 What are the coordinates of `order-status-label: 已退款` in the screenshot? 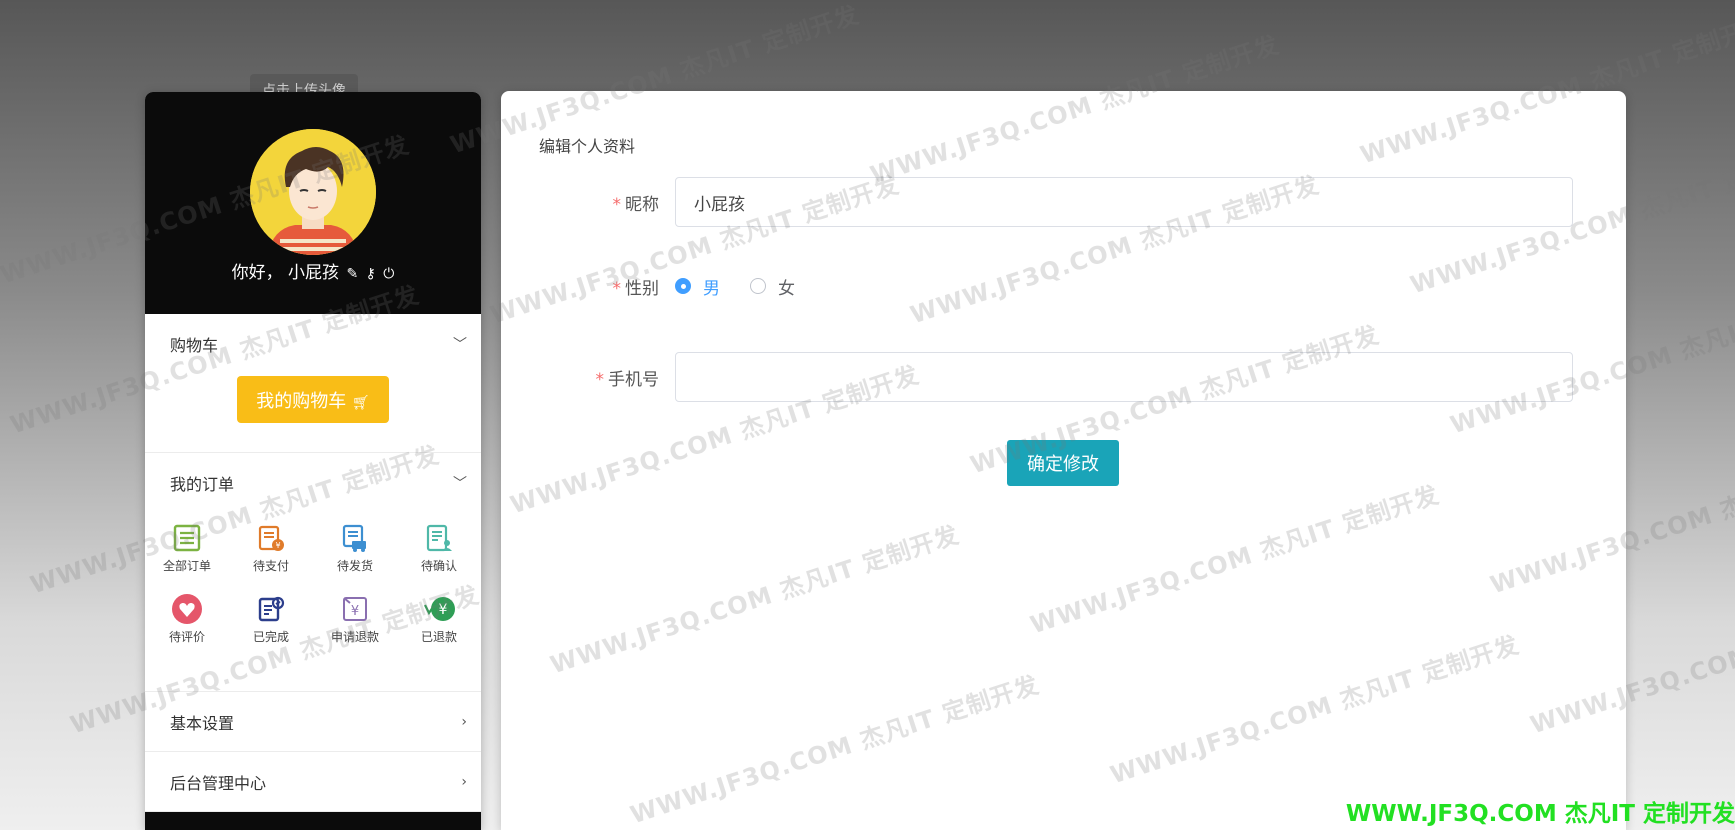 It's located at (438, 637).